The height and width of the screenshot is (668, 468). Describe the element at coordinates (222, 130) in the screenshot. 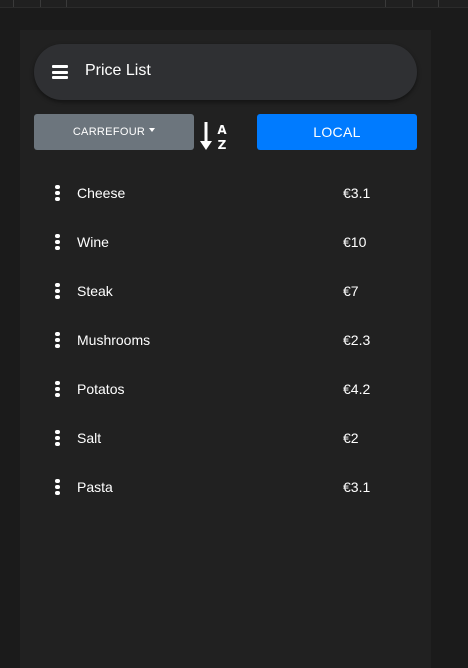

I see `sort-letter-a: A` at that location.